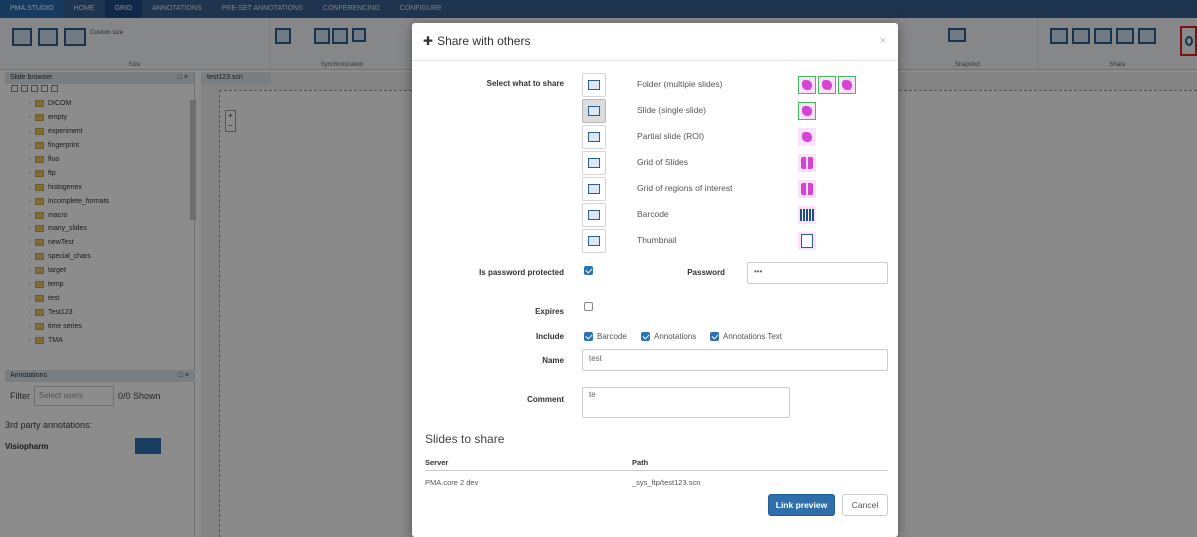 The width and height of the screenshot is (1197, 537). I want to click on password-field: •••, so click(817, 273).